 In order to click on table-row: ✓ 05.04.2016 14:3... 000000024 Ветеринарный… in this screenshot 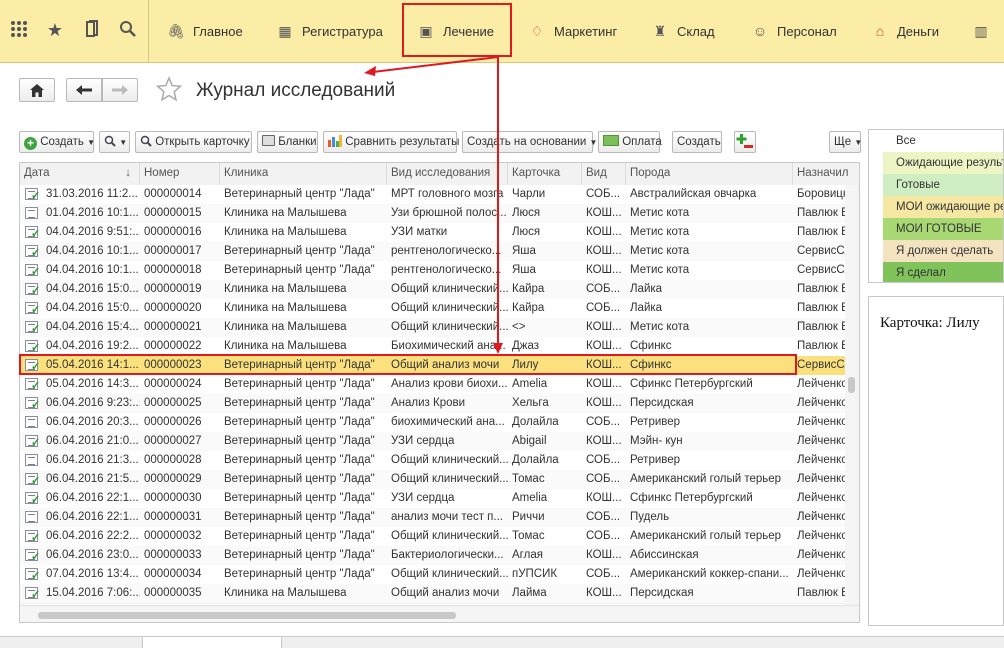, I will do `click(439, 385)`.